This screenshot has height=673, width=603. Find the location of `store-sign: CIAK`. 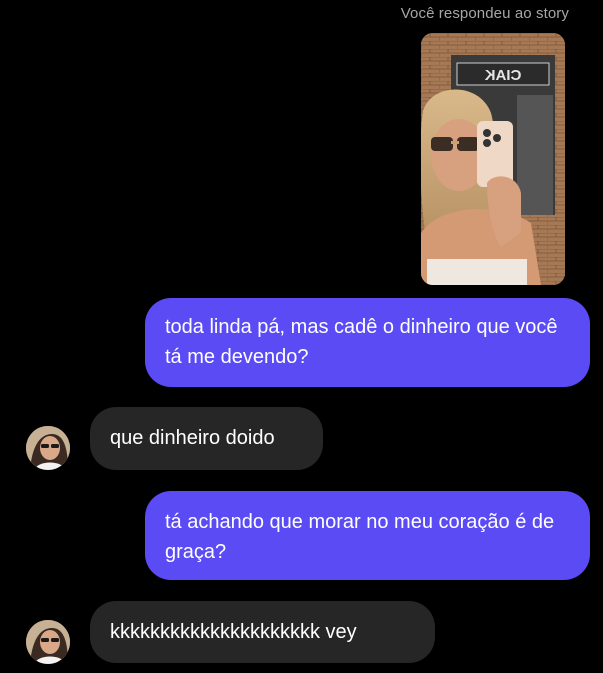

store-sign: CIAK is located at coordinates (503, 75).